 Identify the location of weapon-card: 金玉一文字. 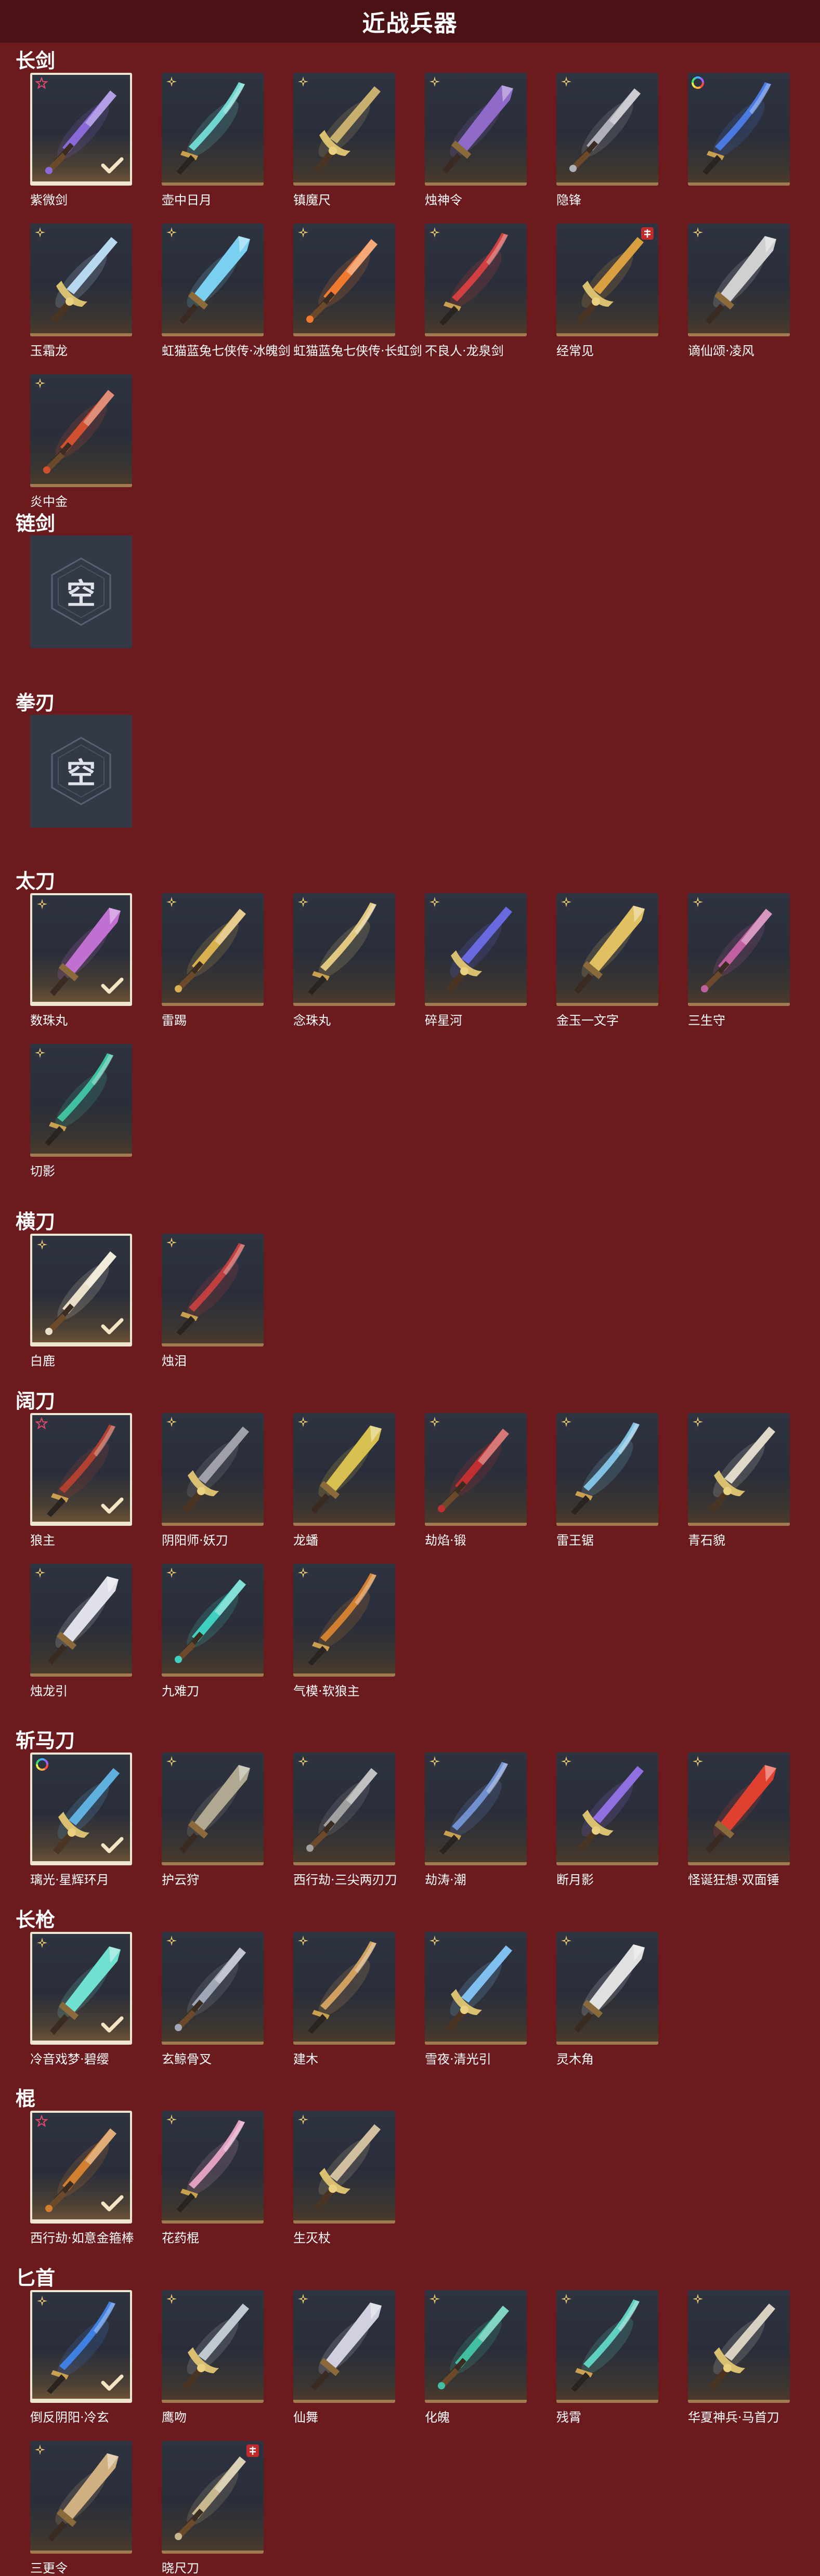
(607, 960).